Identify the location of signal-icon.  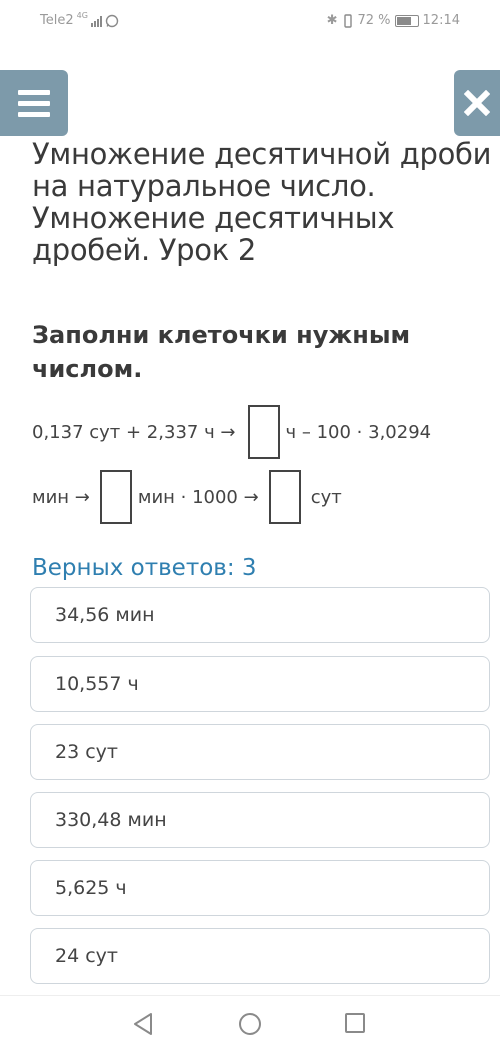
(96, 21).